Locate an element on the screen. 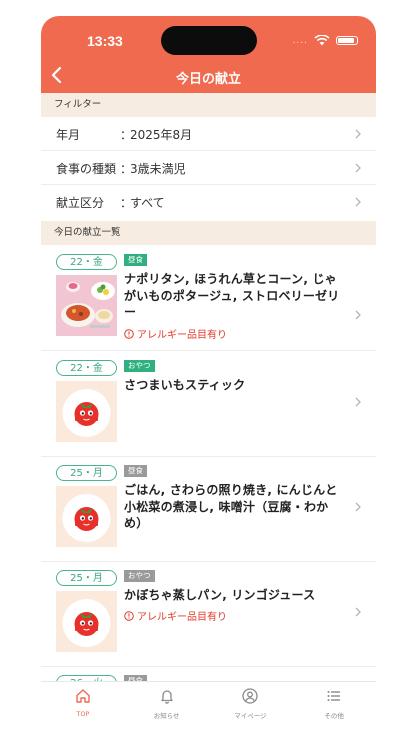 The image size is (417, 740). filter-label: 食事の種類 is located at coordinates (86, 169).